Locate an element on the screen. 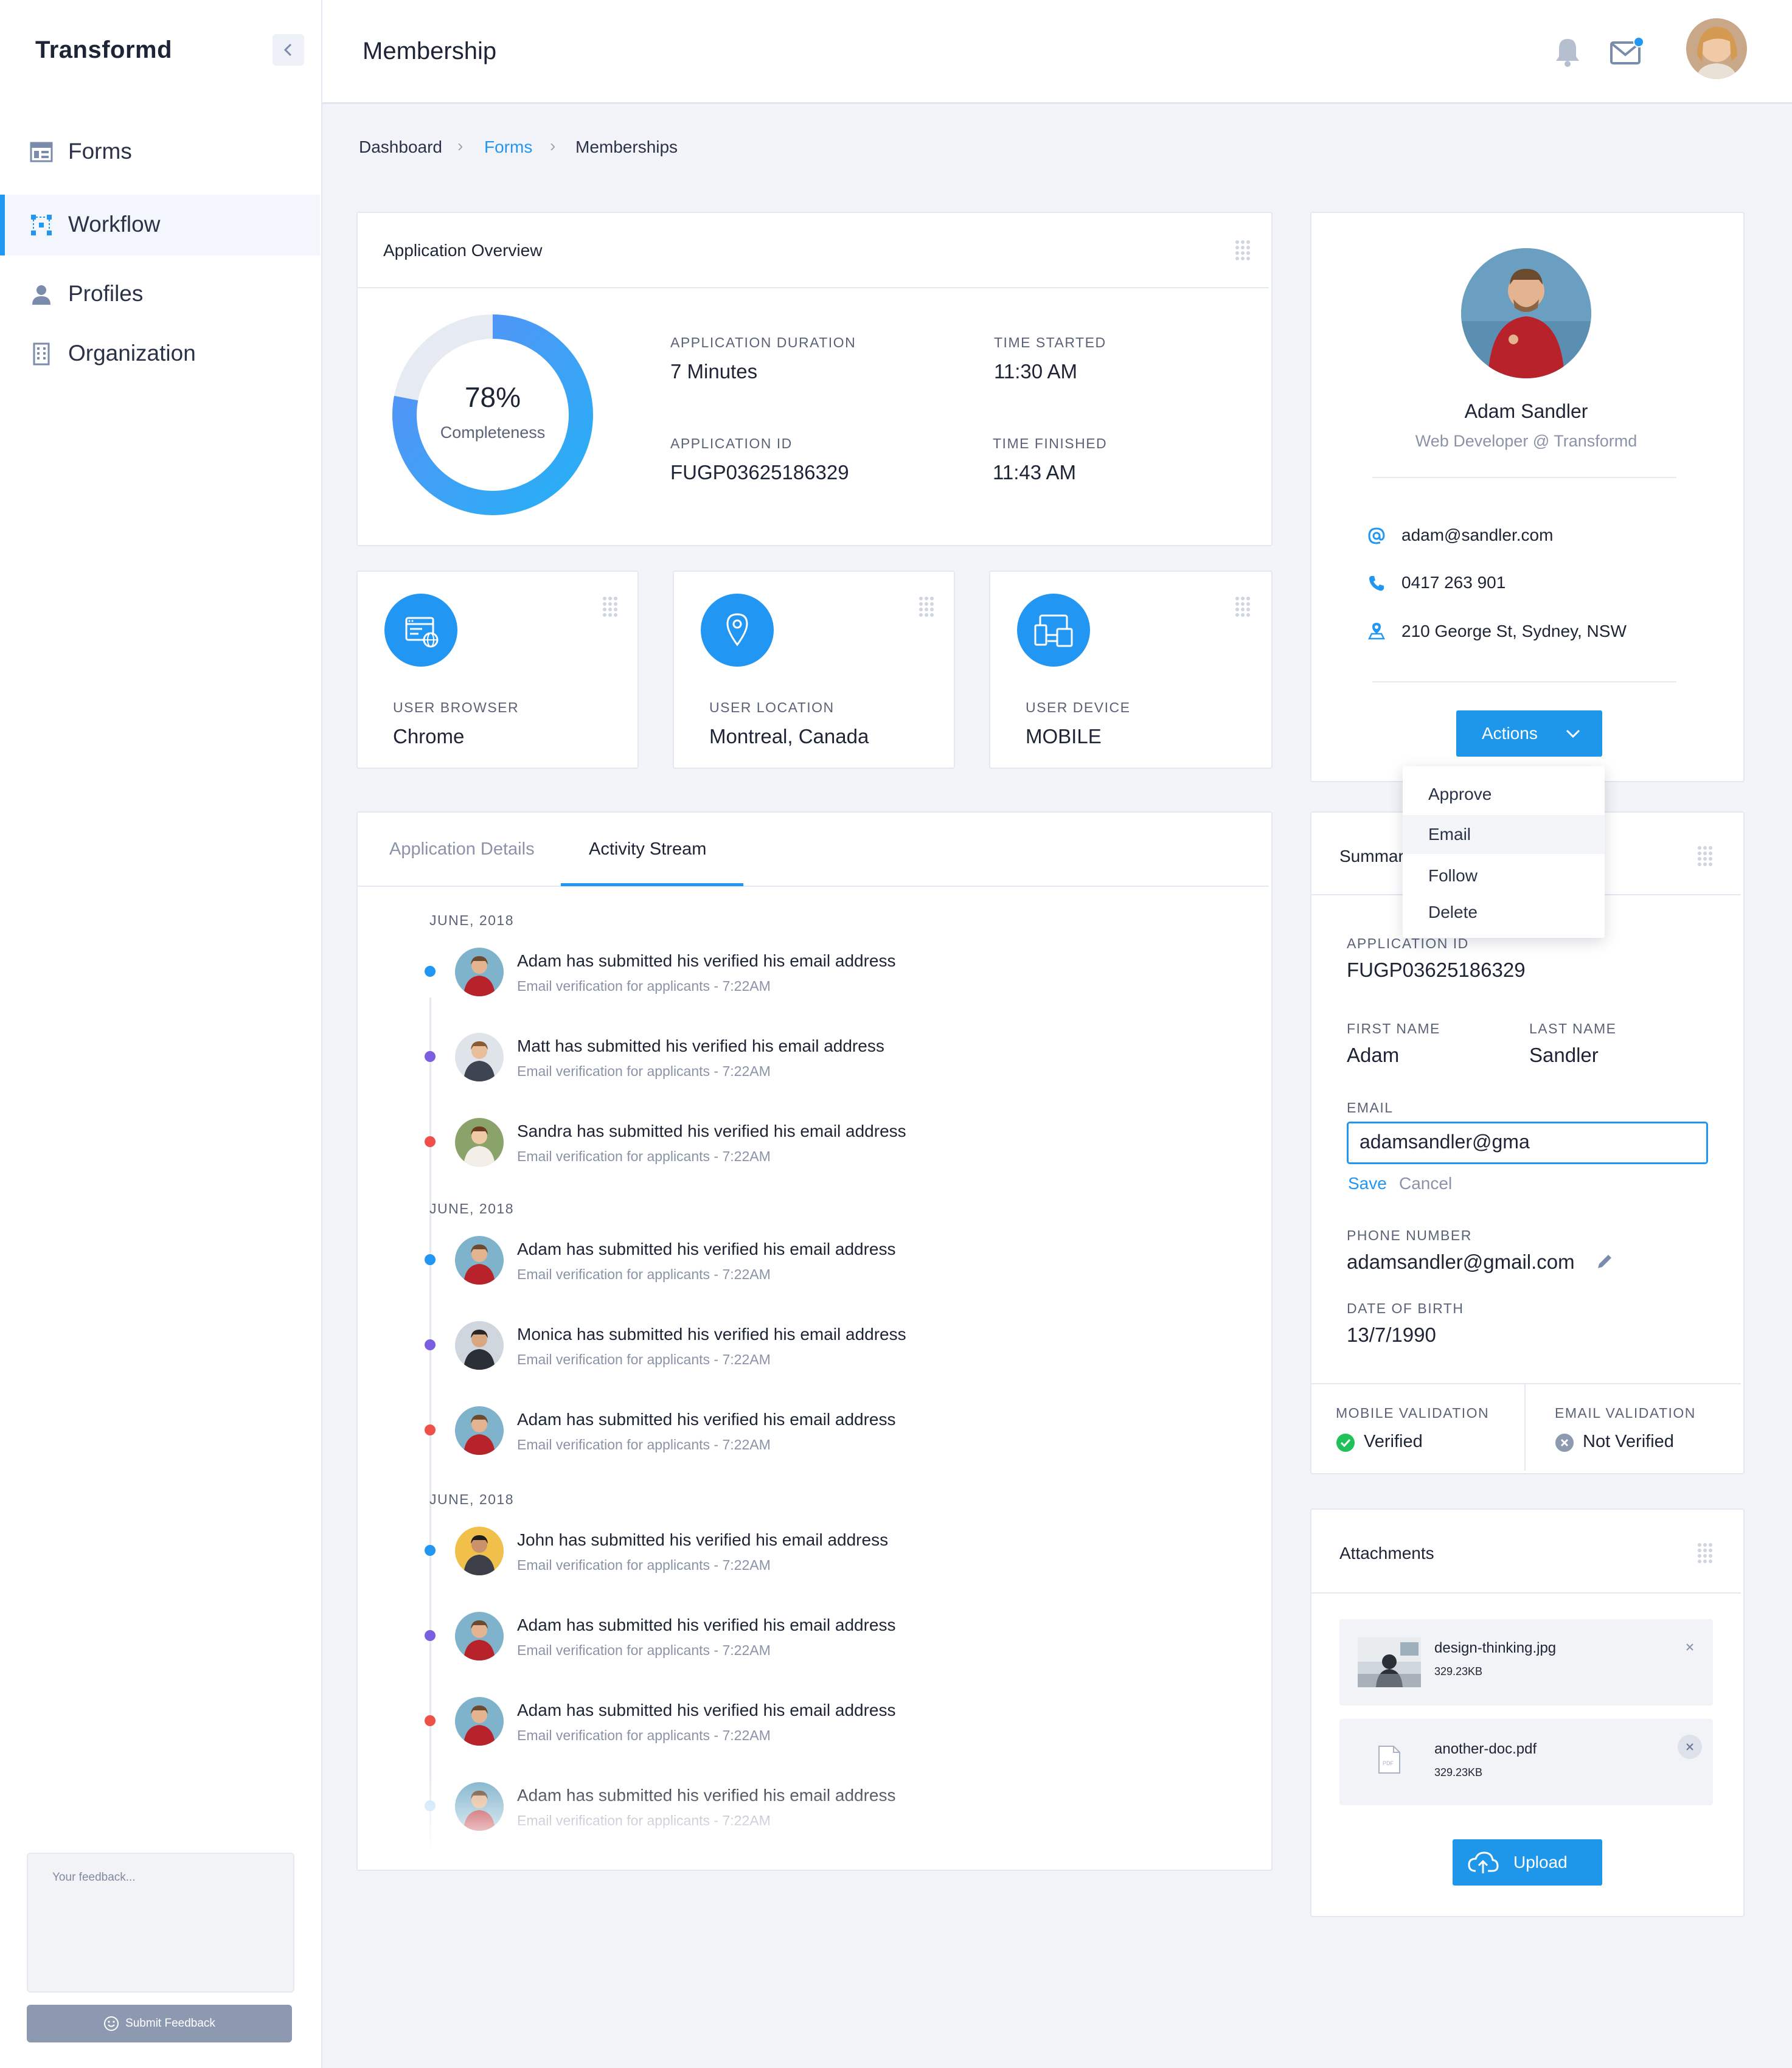 This screenshot has width=1792, height=2068. sidebar-item-workflow: Workflow is located at coordinates (160, 225).